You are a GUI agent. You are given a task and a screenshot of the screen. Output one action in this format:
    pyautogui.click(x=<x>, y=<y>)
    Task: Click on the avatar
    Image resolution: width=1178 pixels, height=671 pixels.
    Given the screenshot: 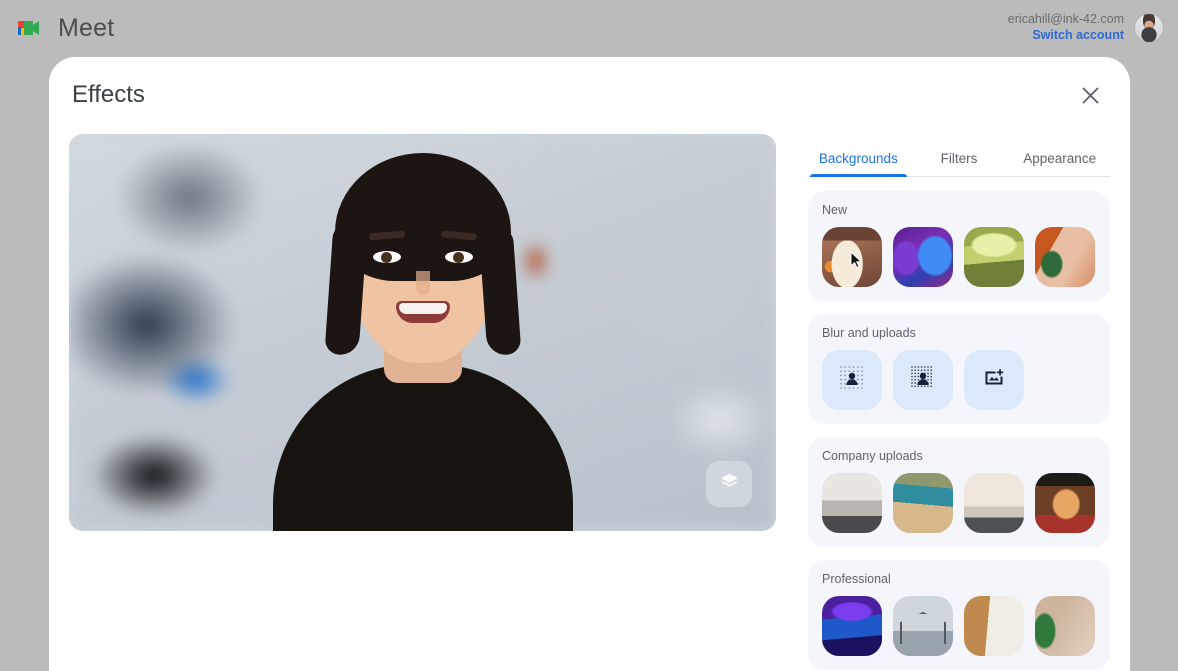 What is the action you would take?
    pyautogui.click(x=1149, y=28)
    